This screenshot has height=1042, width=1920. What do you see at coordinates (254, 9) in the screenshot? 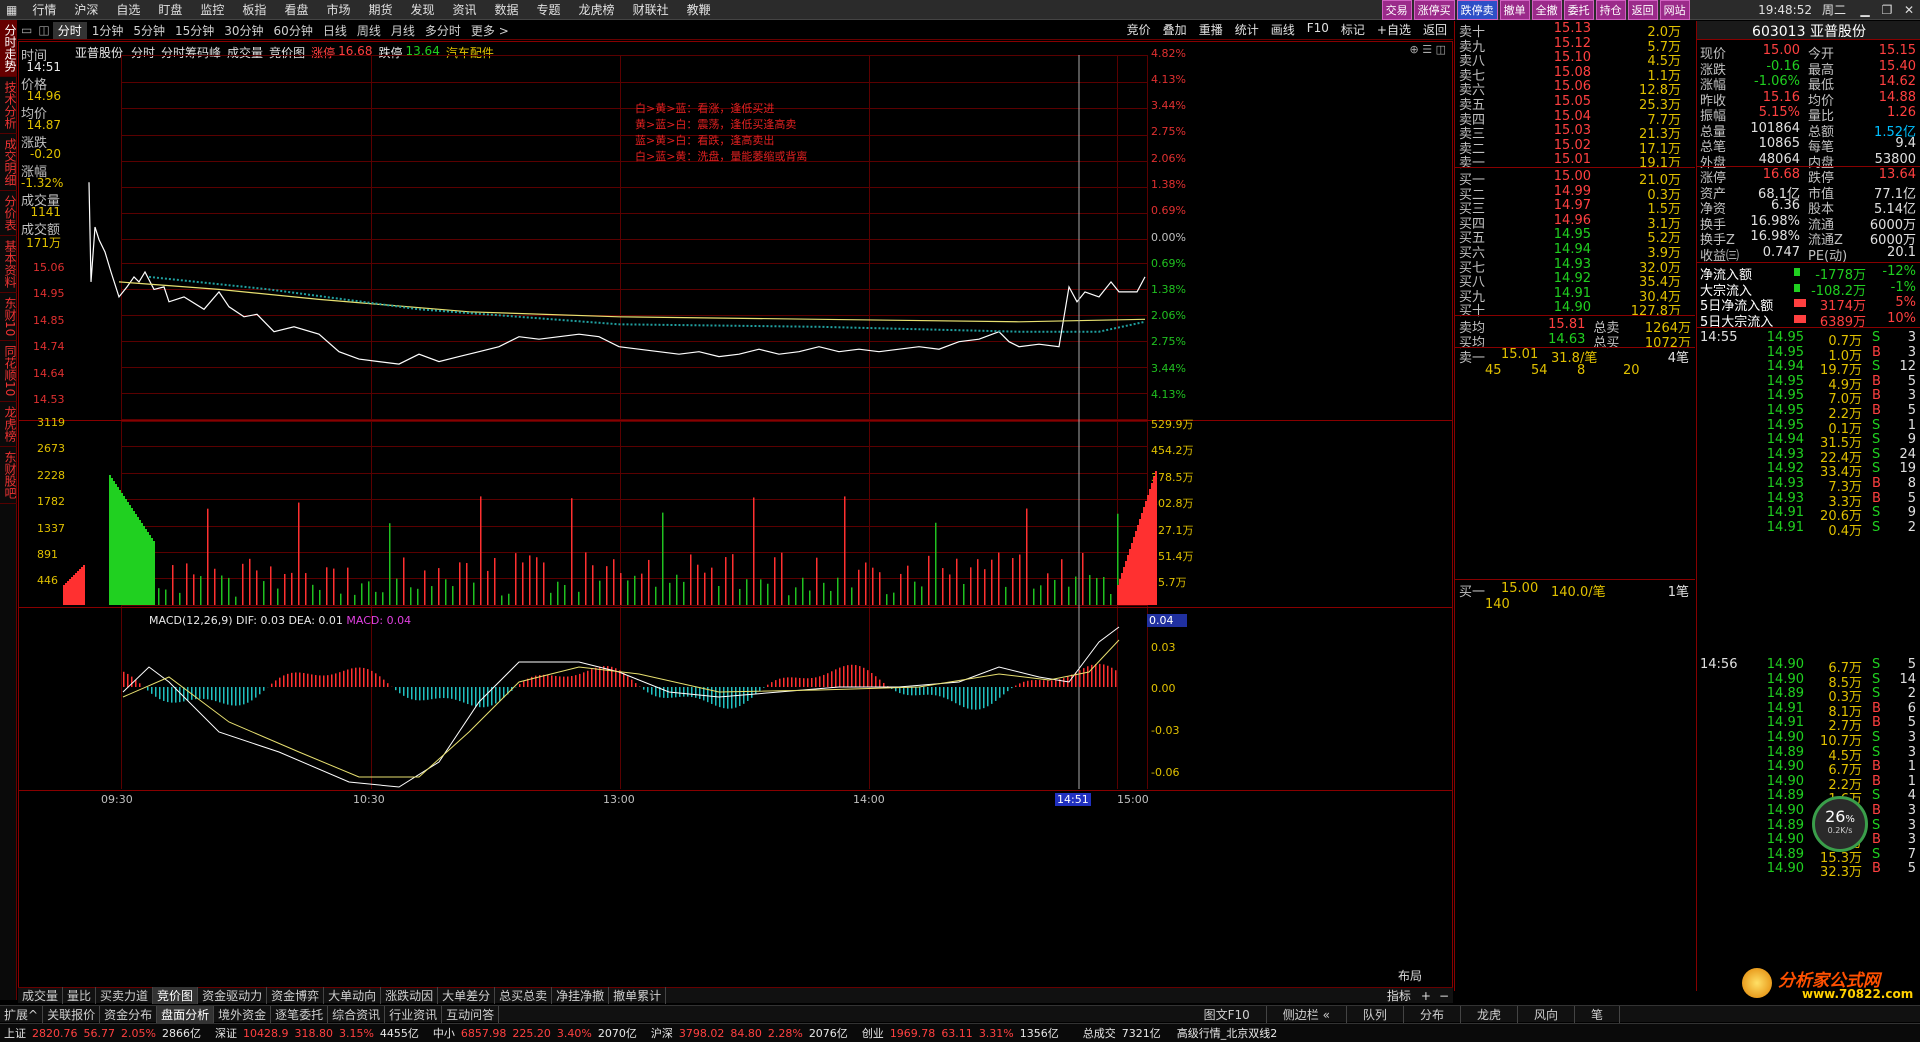
I see `menu-item: 板指` at bounding box center [254, 9].